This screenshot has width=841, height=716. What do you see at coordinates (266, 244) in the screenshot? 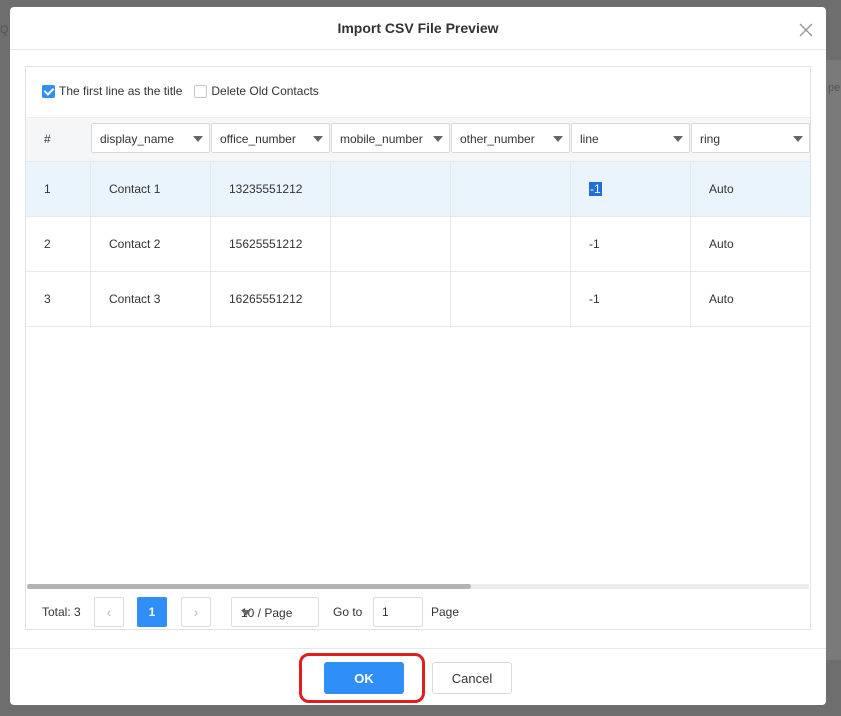
I see `office-number-value: 15625551212` at bounding box center [266, 244].